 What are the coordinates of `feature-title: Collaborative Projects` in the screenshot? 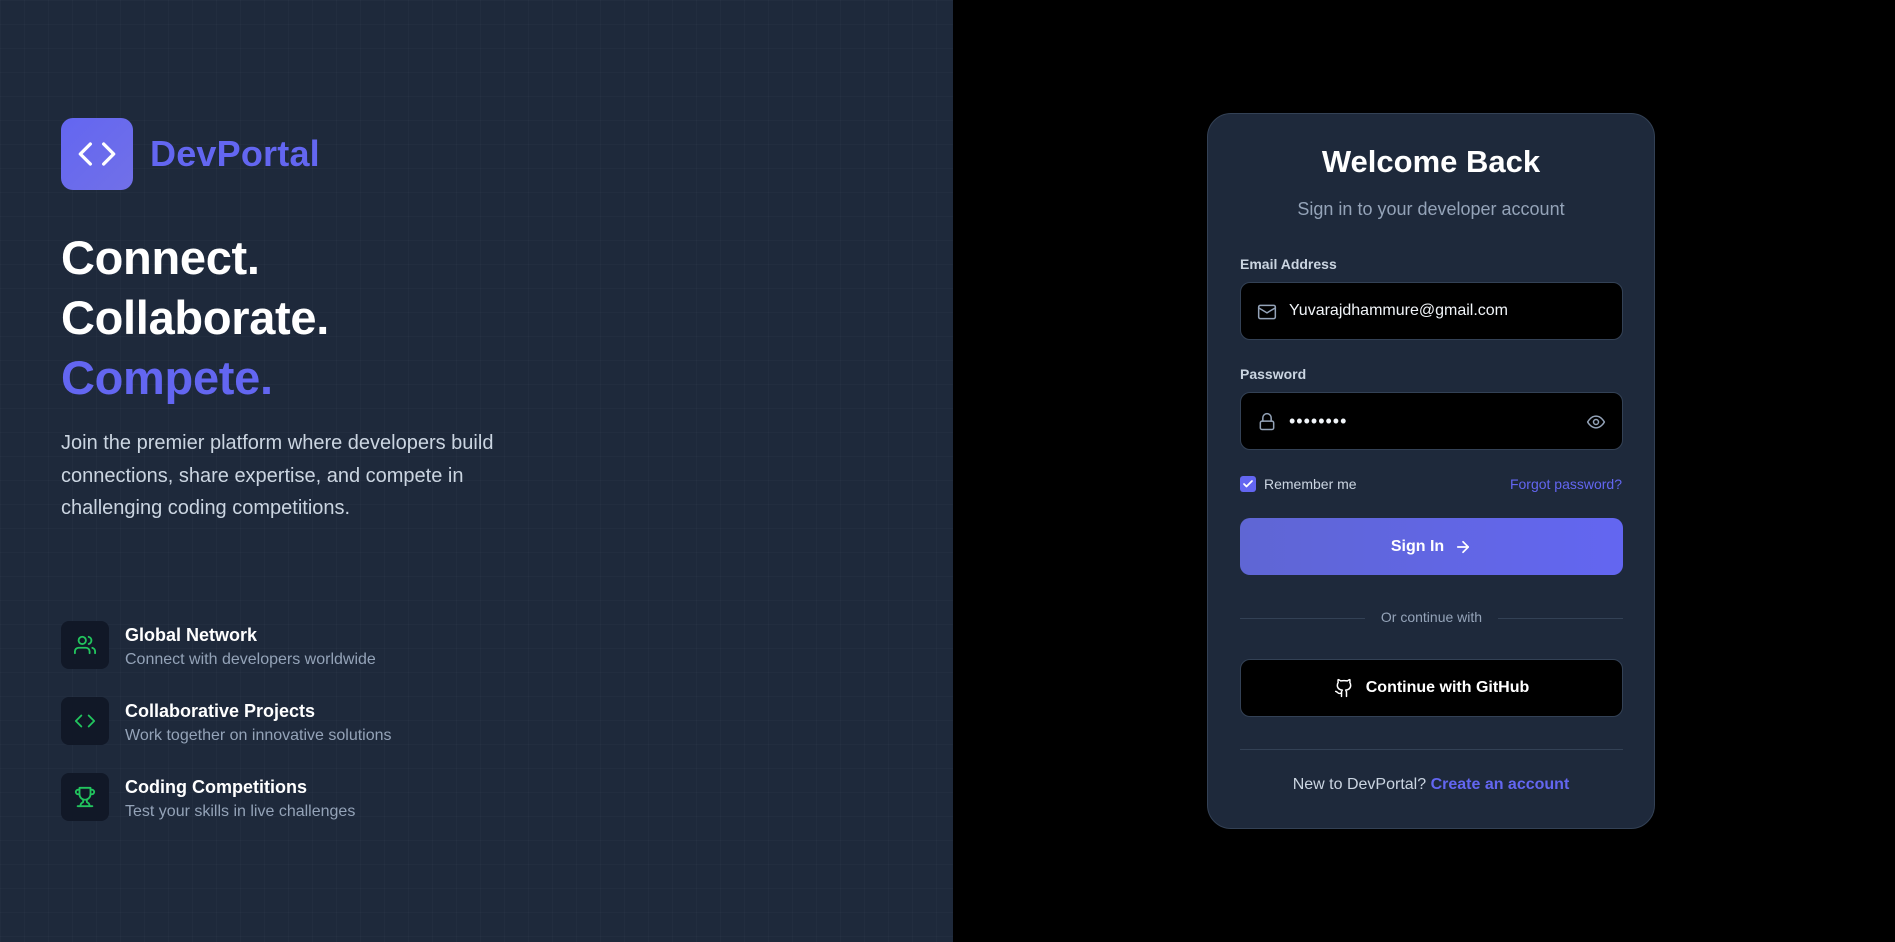 It's located at (220, 711).